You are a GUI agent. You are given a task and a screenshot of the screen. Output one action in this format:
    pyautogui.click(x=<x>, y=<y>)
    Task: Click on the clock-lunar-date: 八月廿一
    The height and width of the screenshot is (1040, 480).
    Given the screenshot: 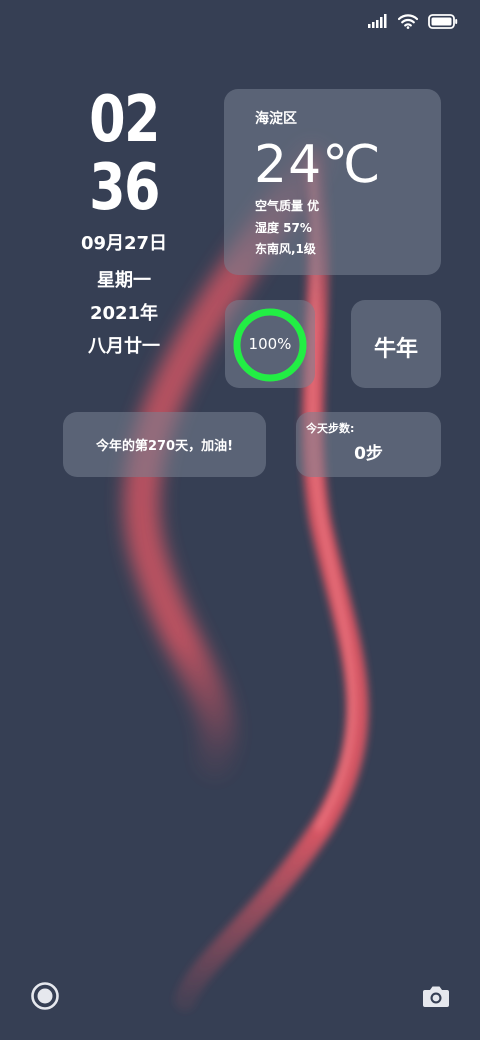 What is the action you would take?
    pyautogui.click(x=124, y=346)
    